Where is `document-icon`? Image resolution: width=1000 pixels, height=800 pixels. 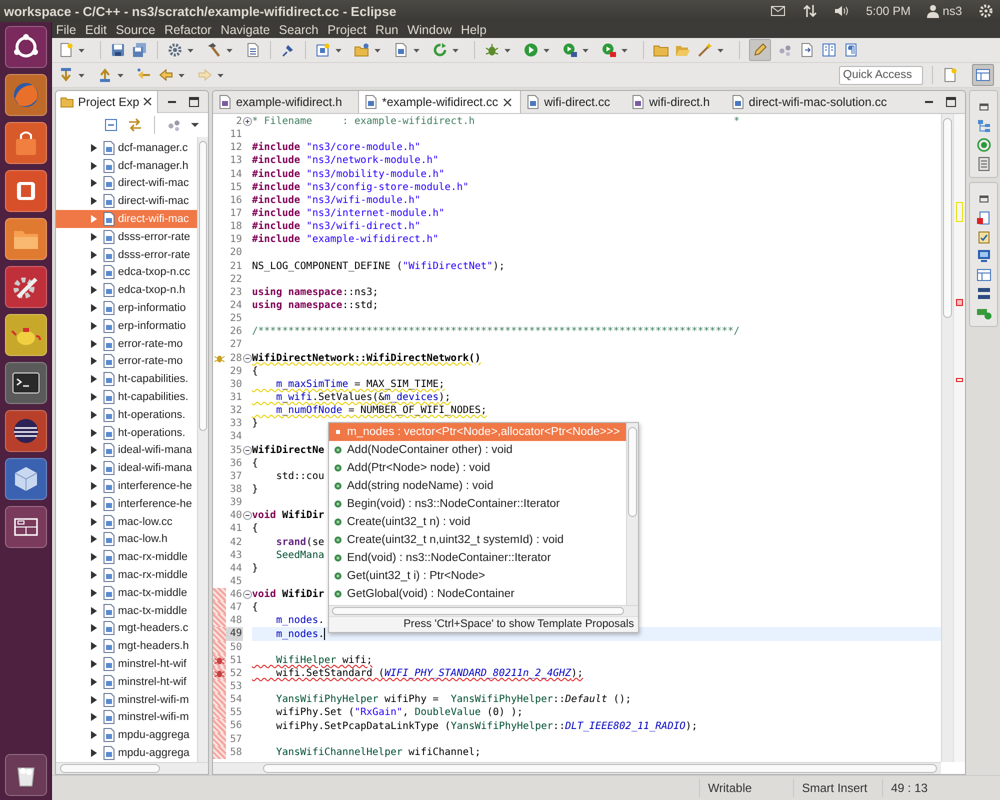
document-icon is located at coordinates (984, 164).